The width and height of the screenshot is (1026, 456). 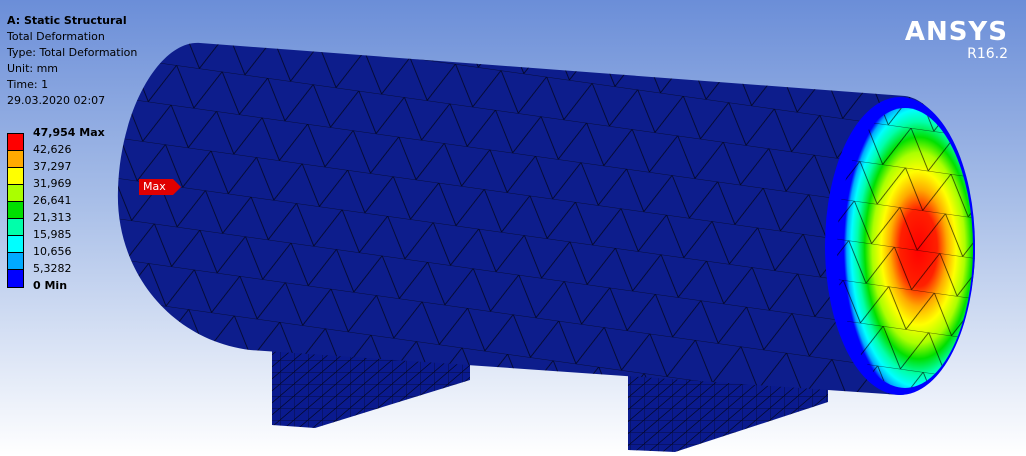 I want to click on max-probe-tag: Max, so click(x=160, y=187).